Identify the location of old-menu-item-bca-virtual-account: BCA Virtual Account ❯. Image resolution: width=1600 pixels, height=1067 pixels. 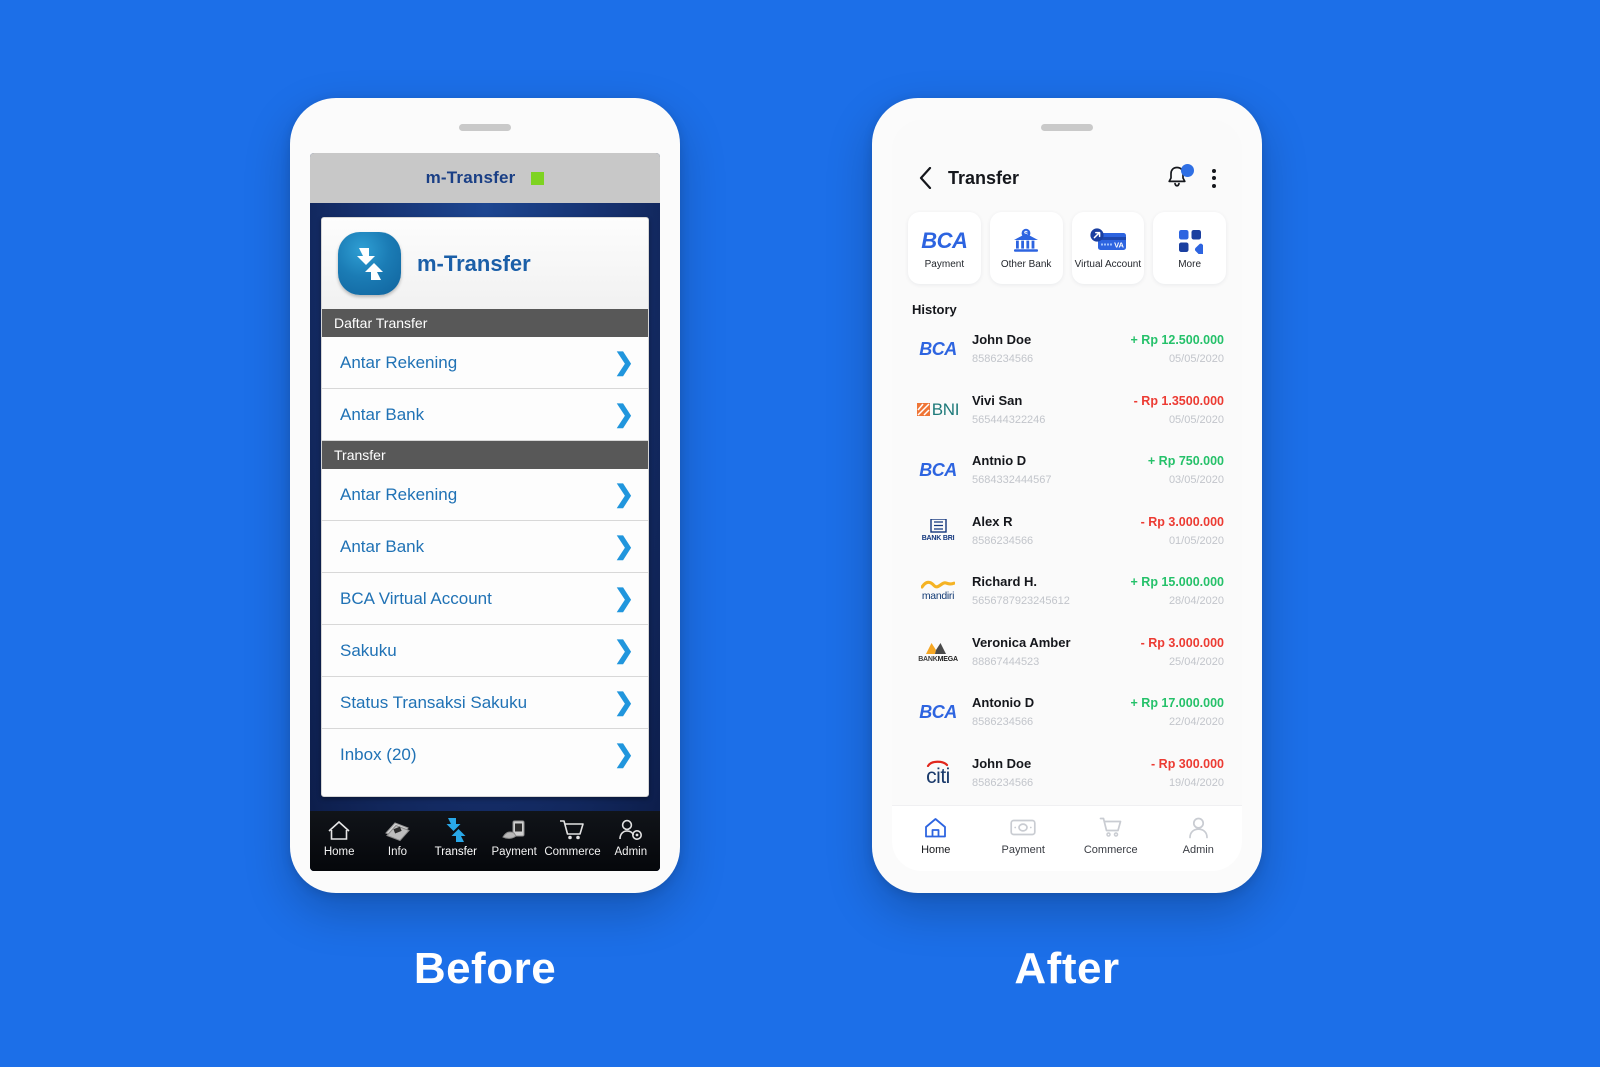
(485, 599).